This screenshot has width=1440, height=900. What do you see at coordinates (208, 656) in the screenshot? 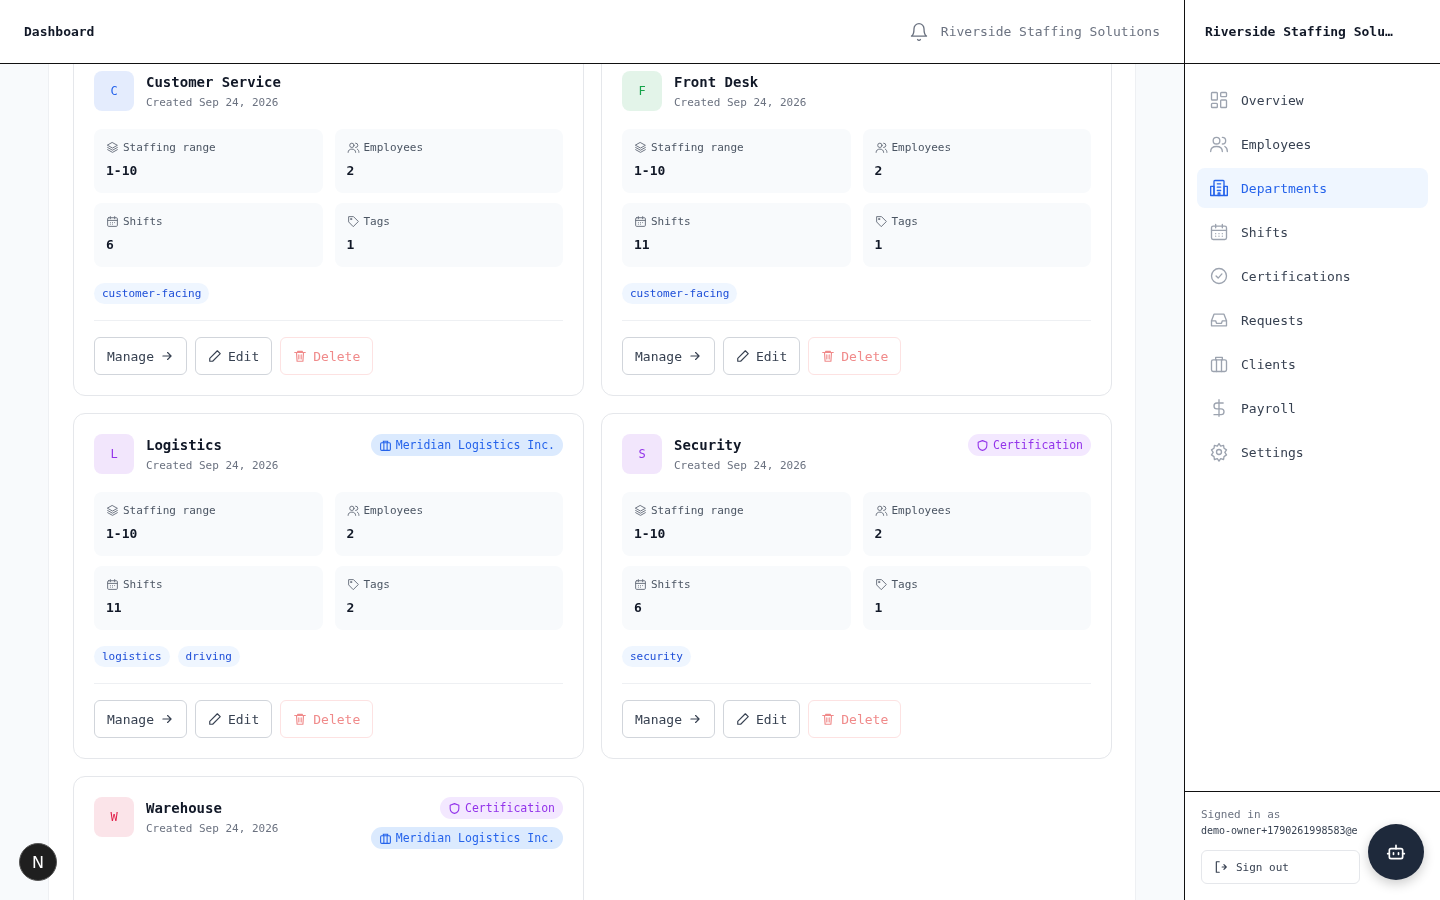
I see `tag-chip: driving` at bounding box center [208, 656].